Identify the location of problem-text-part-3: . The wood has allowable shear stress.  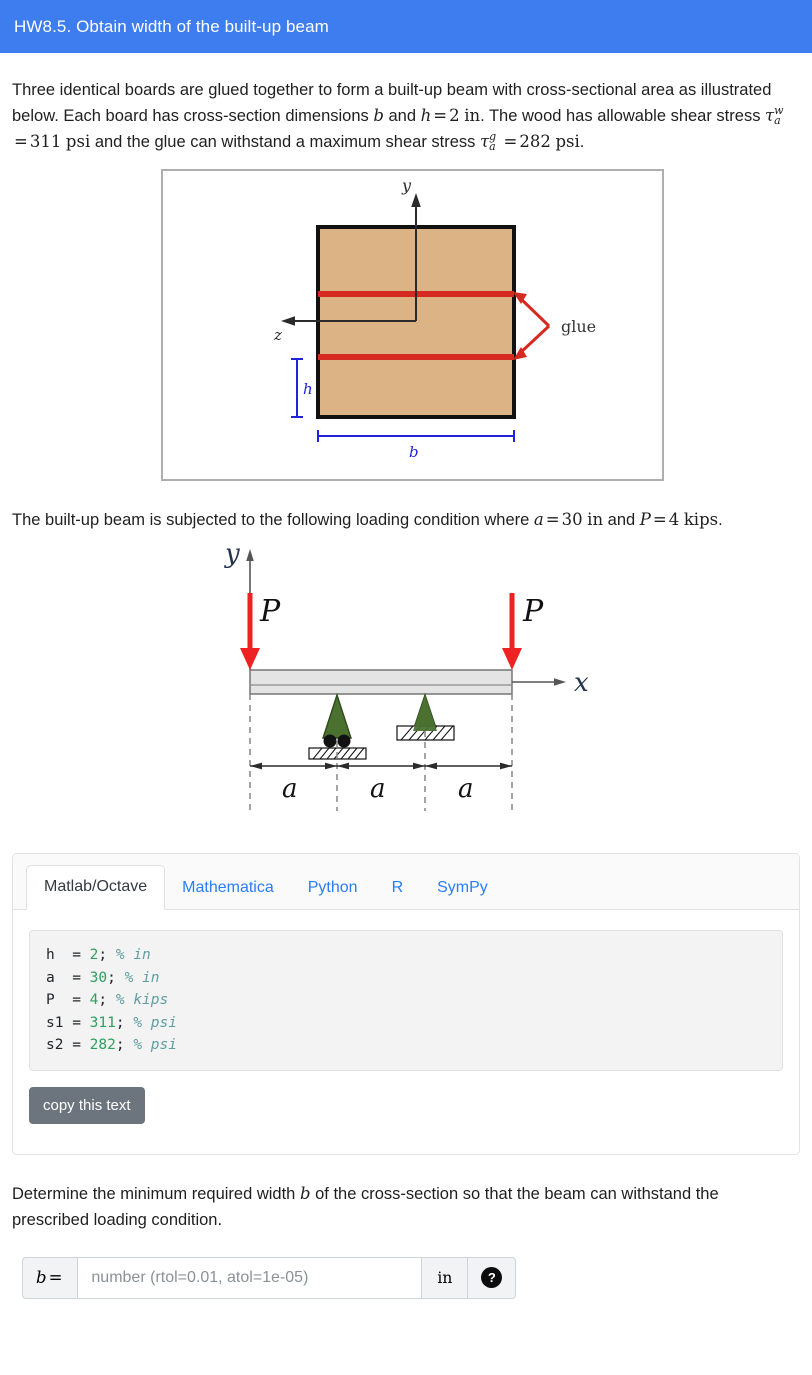
(623, 116).